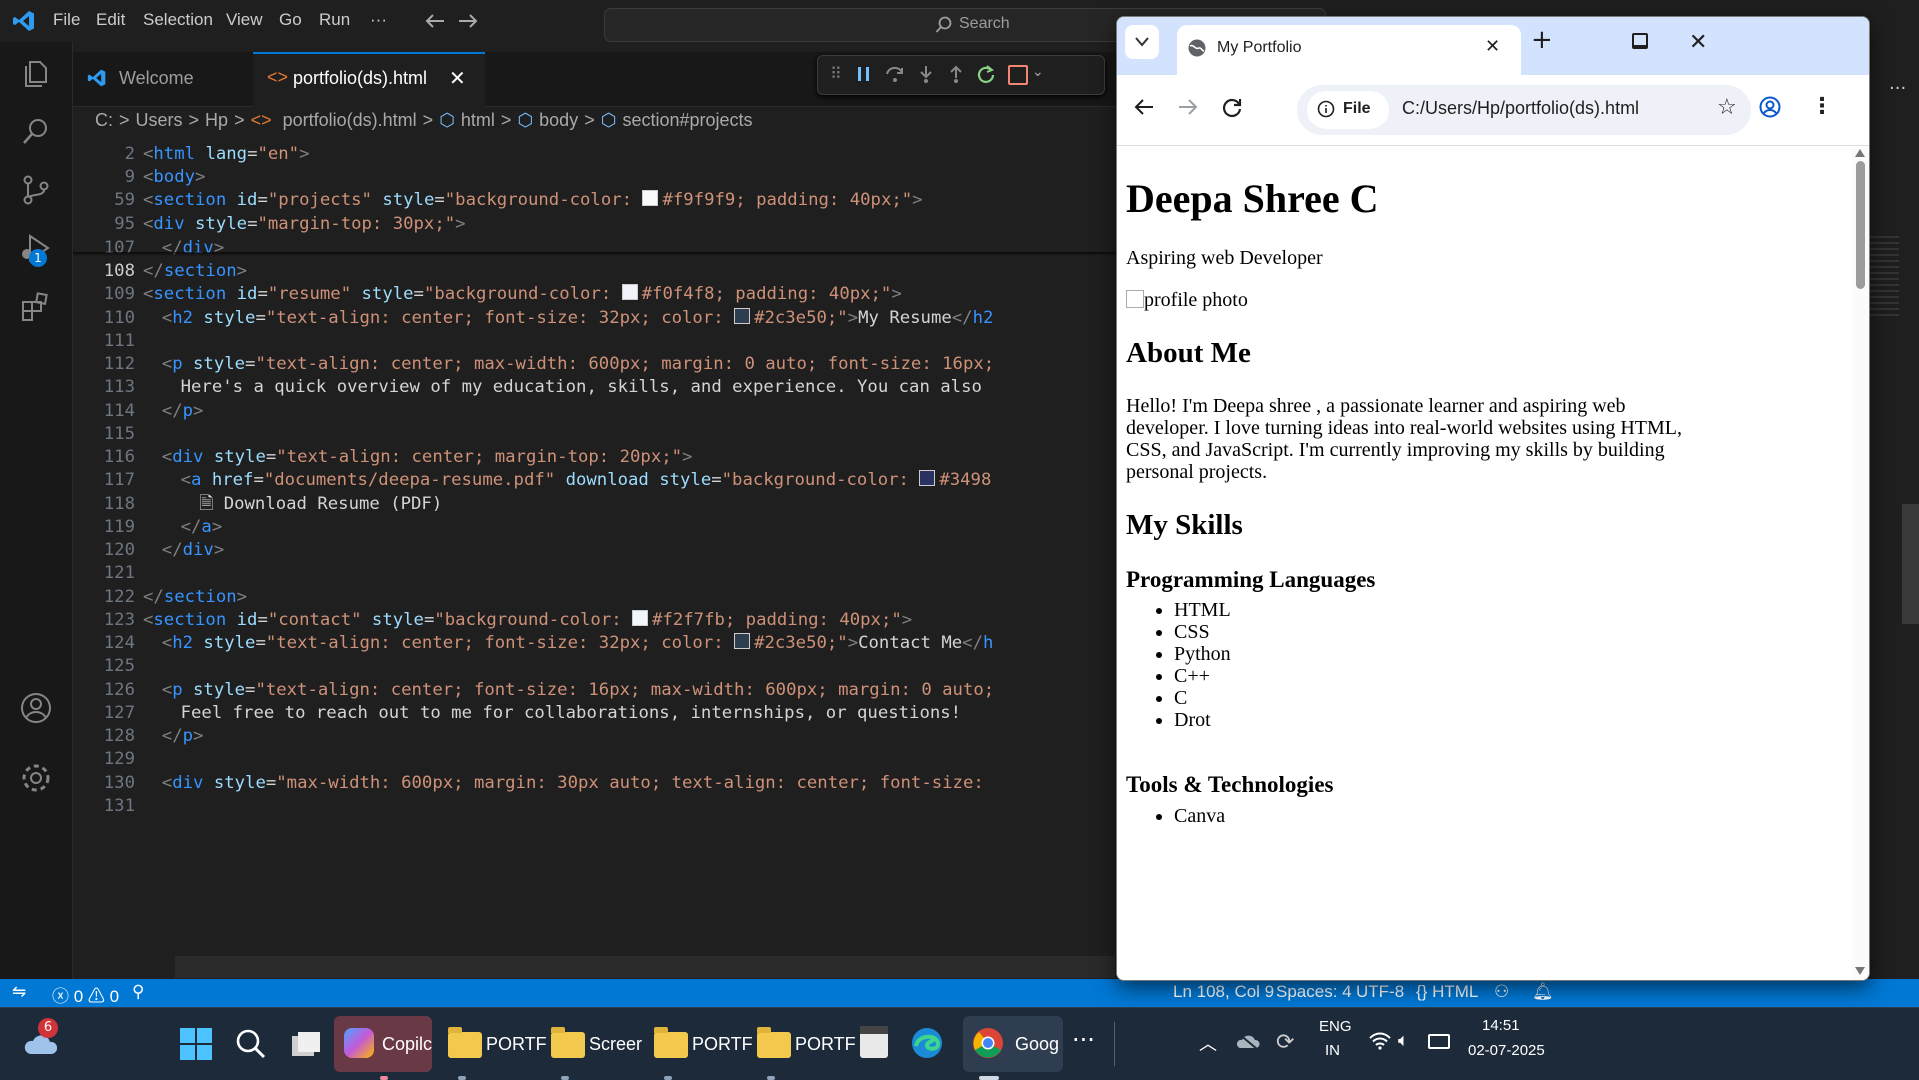 The image size is (1919, 1080). Describe the element at coordinates (378, 20) in the screenshot. I see `menu-more: ···` at that location.